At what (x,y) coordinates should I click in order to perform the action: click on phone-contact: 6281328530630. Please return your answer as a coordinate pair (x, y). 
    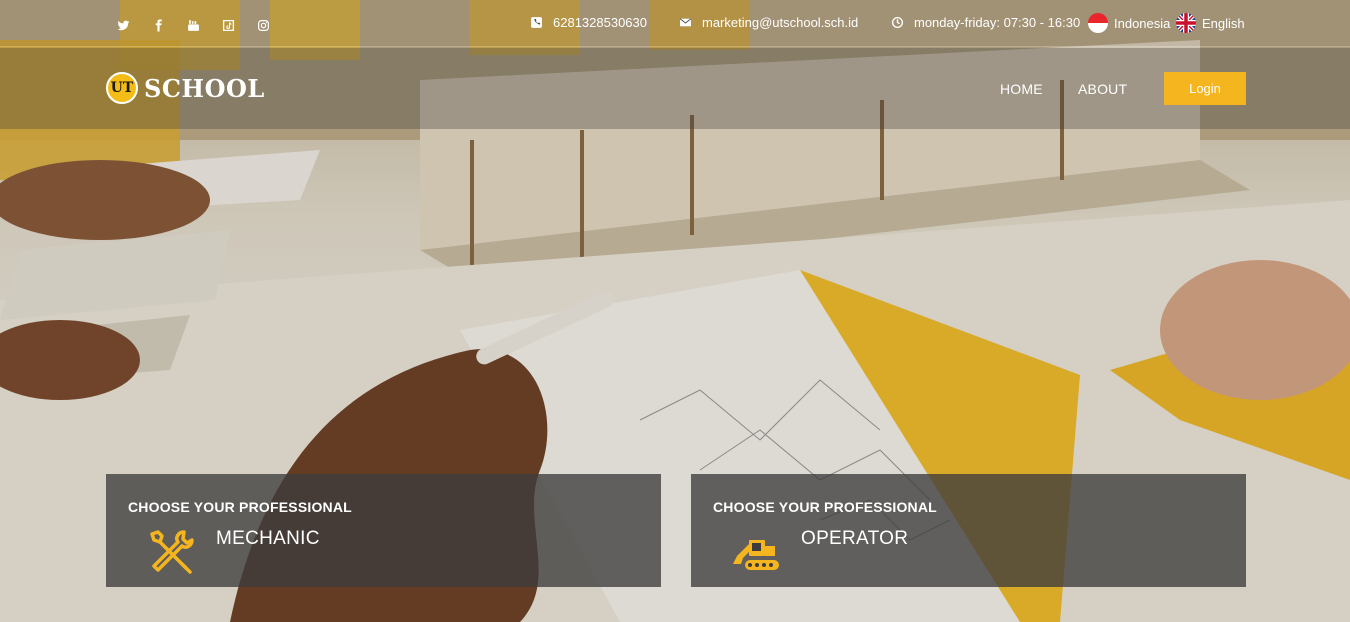
    Looking at the image, I should click on (588, 22).